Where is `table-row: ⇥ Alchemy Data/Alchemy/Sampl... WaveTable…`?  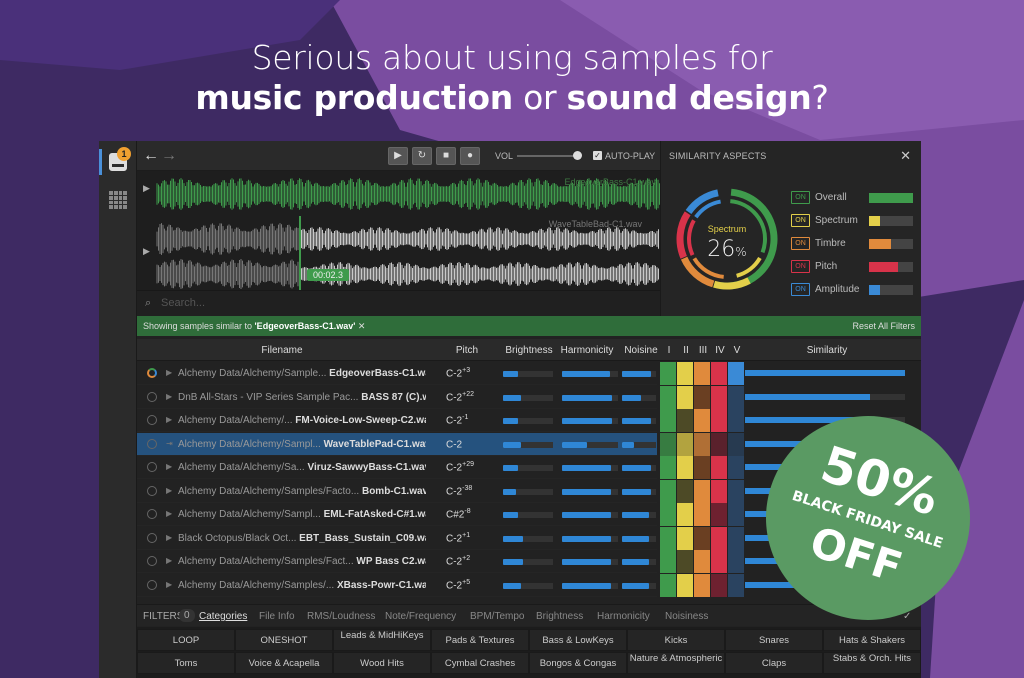
table-row: ⇥ Alchemy Data/Alchemy/Sampl... WaveTable… is located at coordinates (397, 444).